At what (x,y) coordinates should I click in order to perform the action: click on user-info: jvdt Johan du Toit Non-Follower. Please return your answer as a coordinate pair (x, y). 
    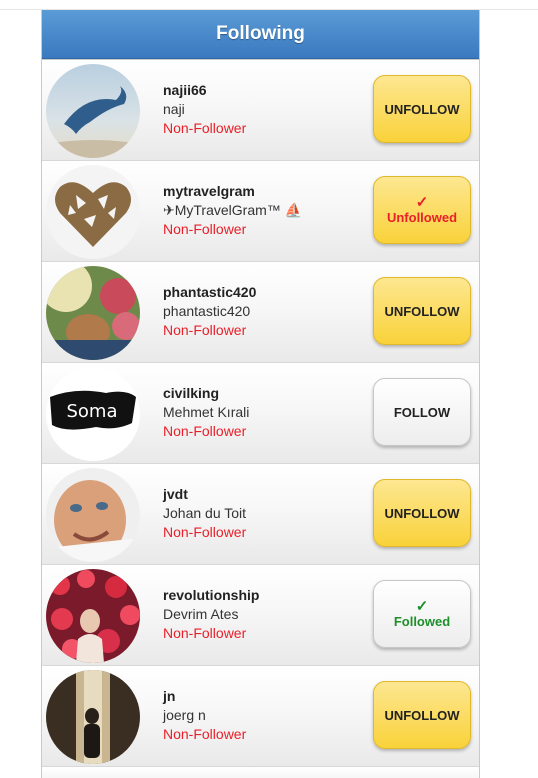
    Looking at the image, I should click on (204, 513).